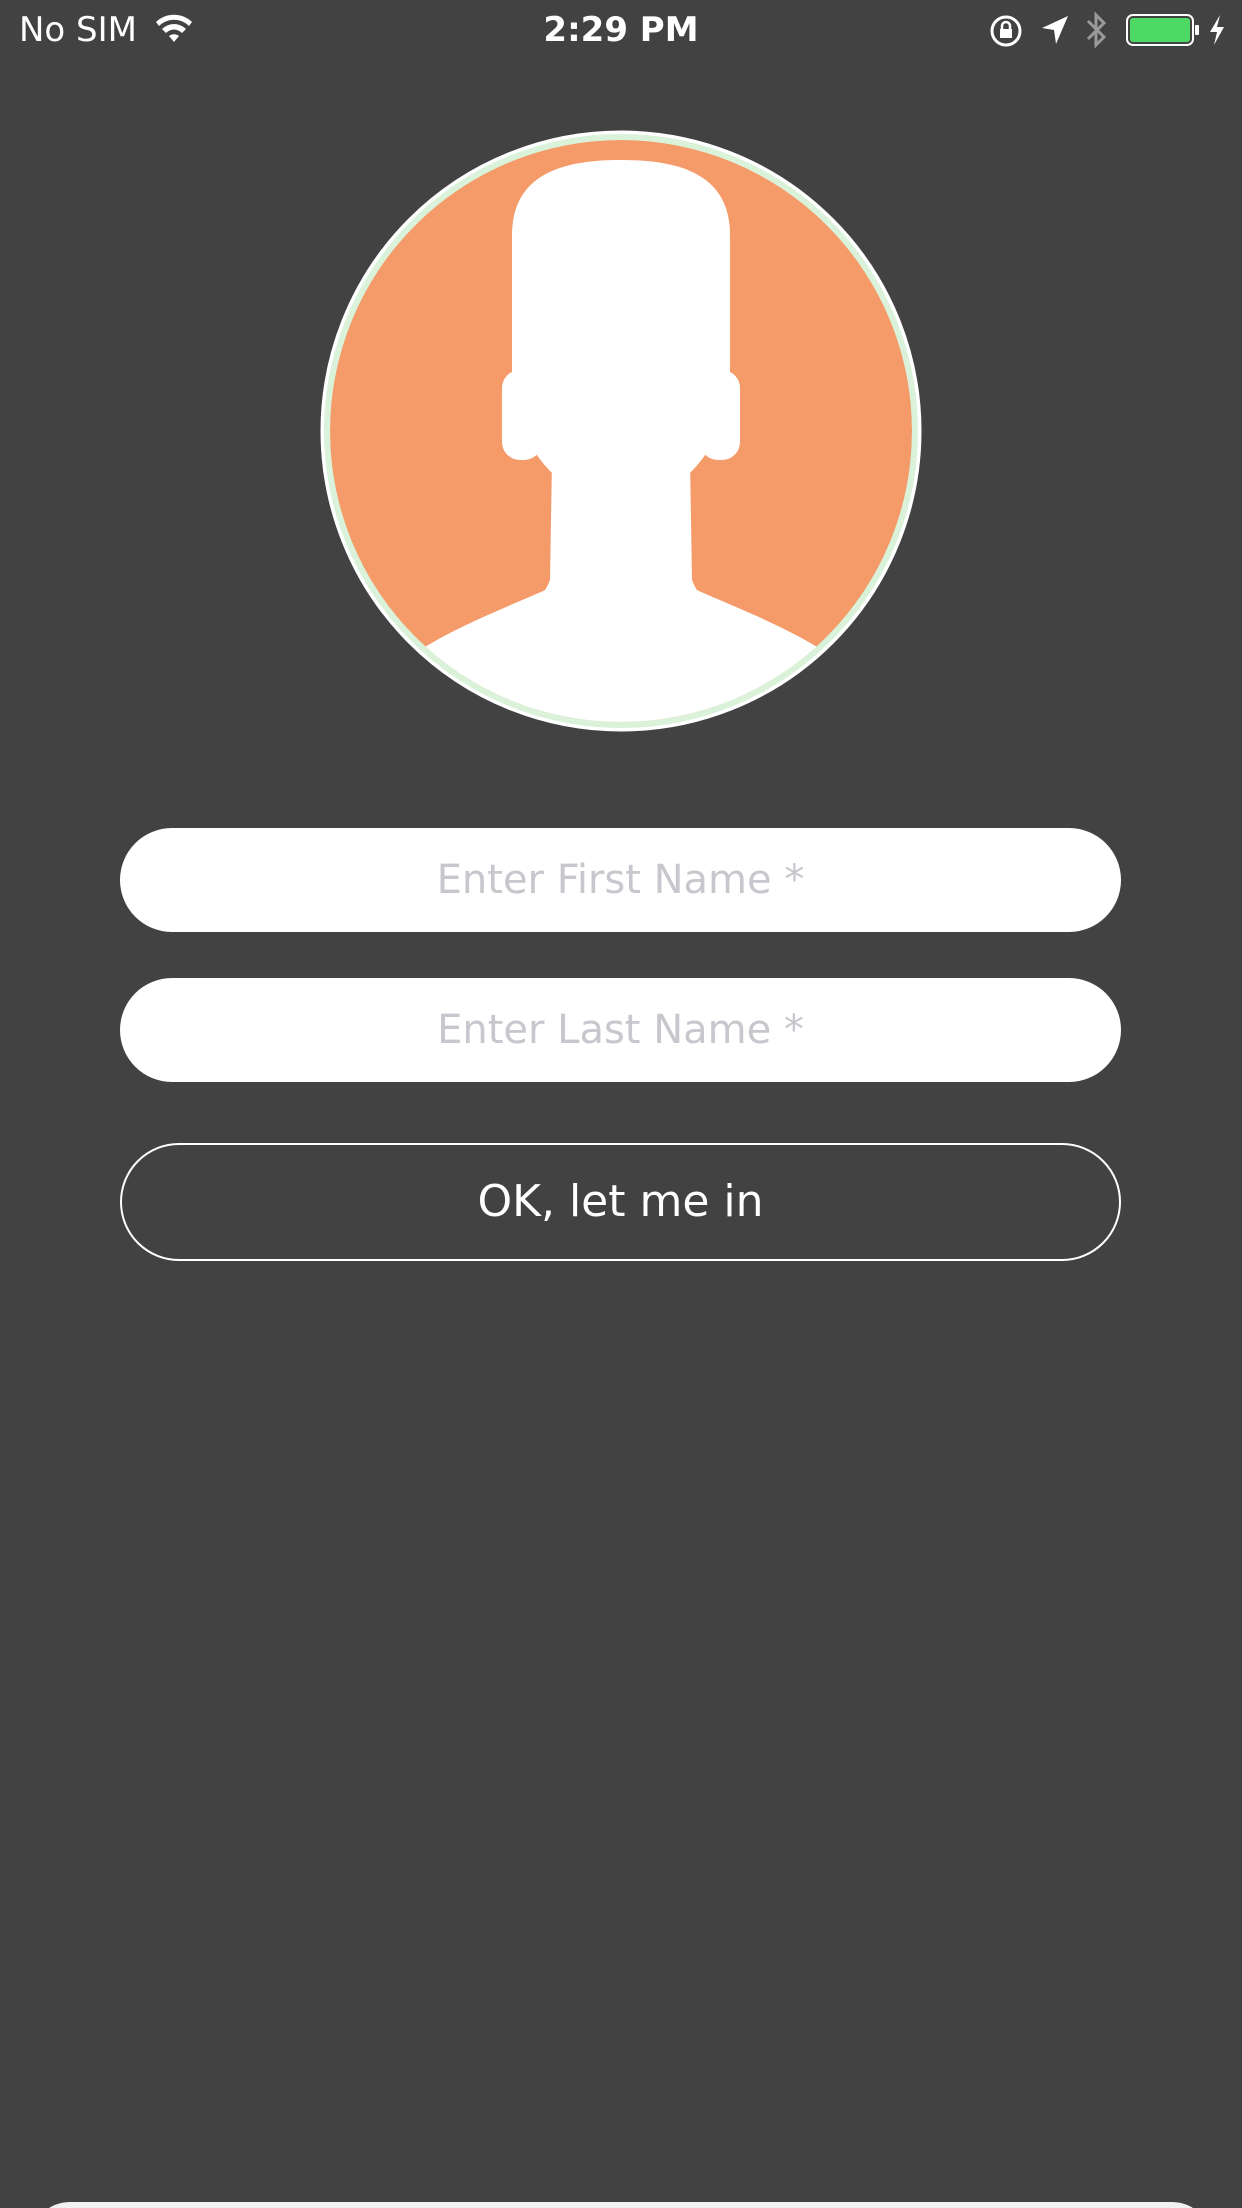 Image resolution: width=1242 pixels, height=2208 pixels. I want to click on bluetooth-icon, so click(1096, 30).